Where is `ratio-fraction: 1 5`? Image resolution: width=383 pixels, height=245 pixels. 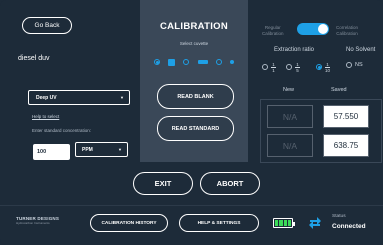 ratio-fraction: 1 5 is located at coordinates (297, 67).